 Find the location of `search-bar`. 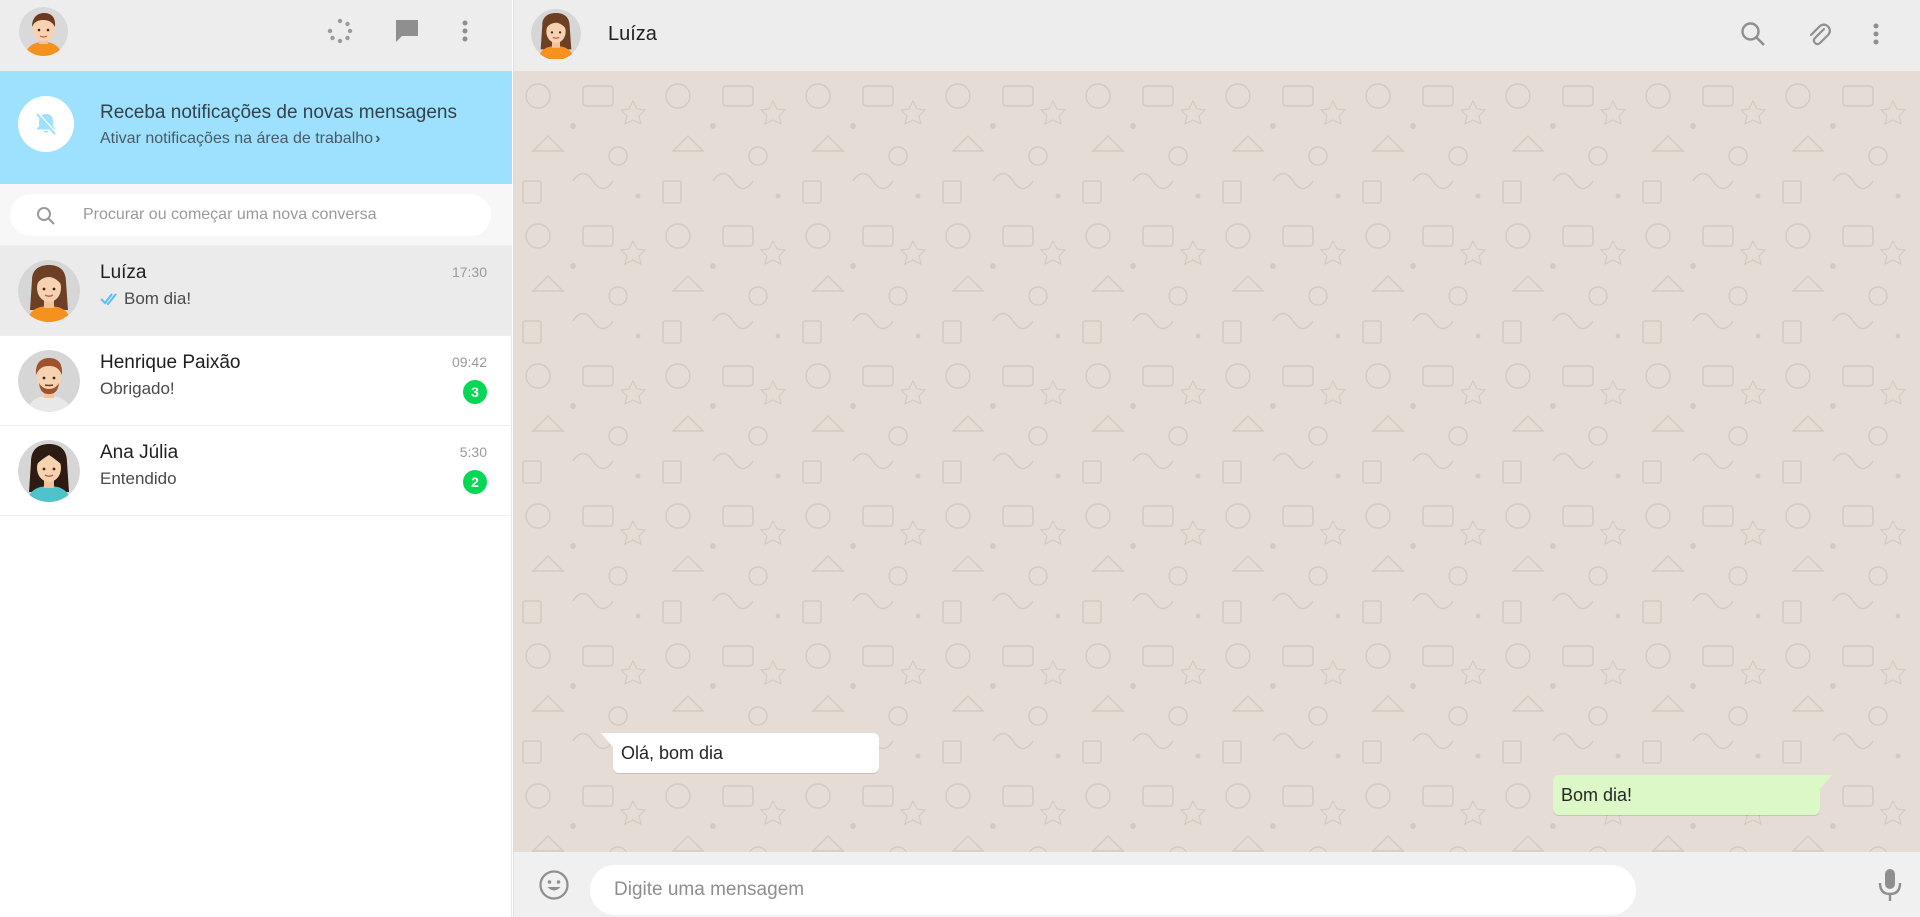

search-bar is located at coordinates (256, 215).